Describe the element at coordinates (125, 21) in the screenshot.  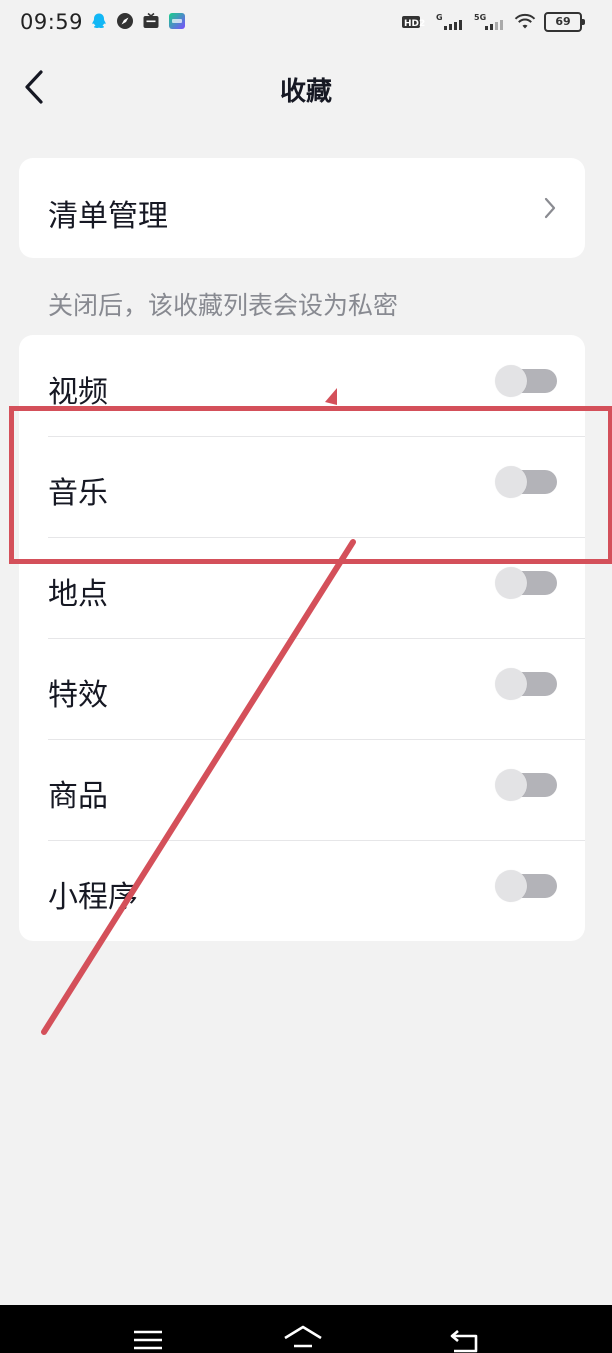
I see `compass-icon` at that location.